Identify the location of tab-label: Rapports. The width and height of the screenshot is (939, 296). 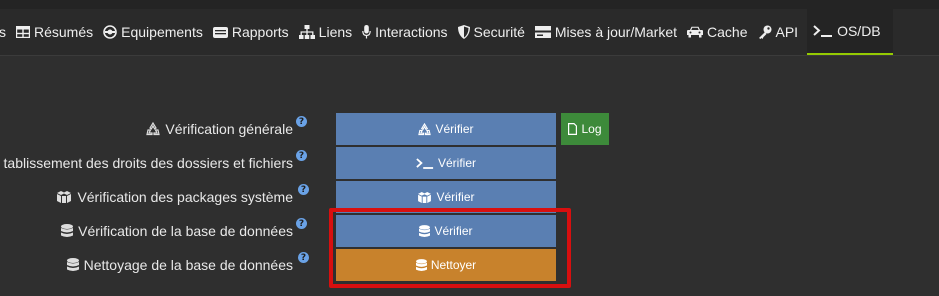
(260, 32).